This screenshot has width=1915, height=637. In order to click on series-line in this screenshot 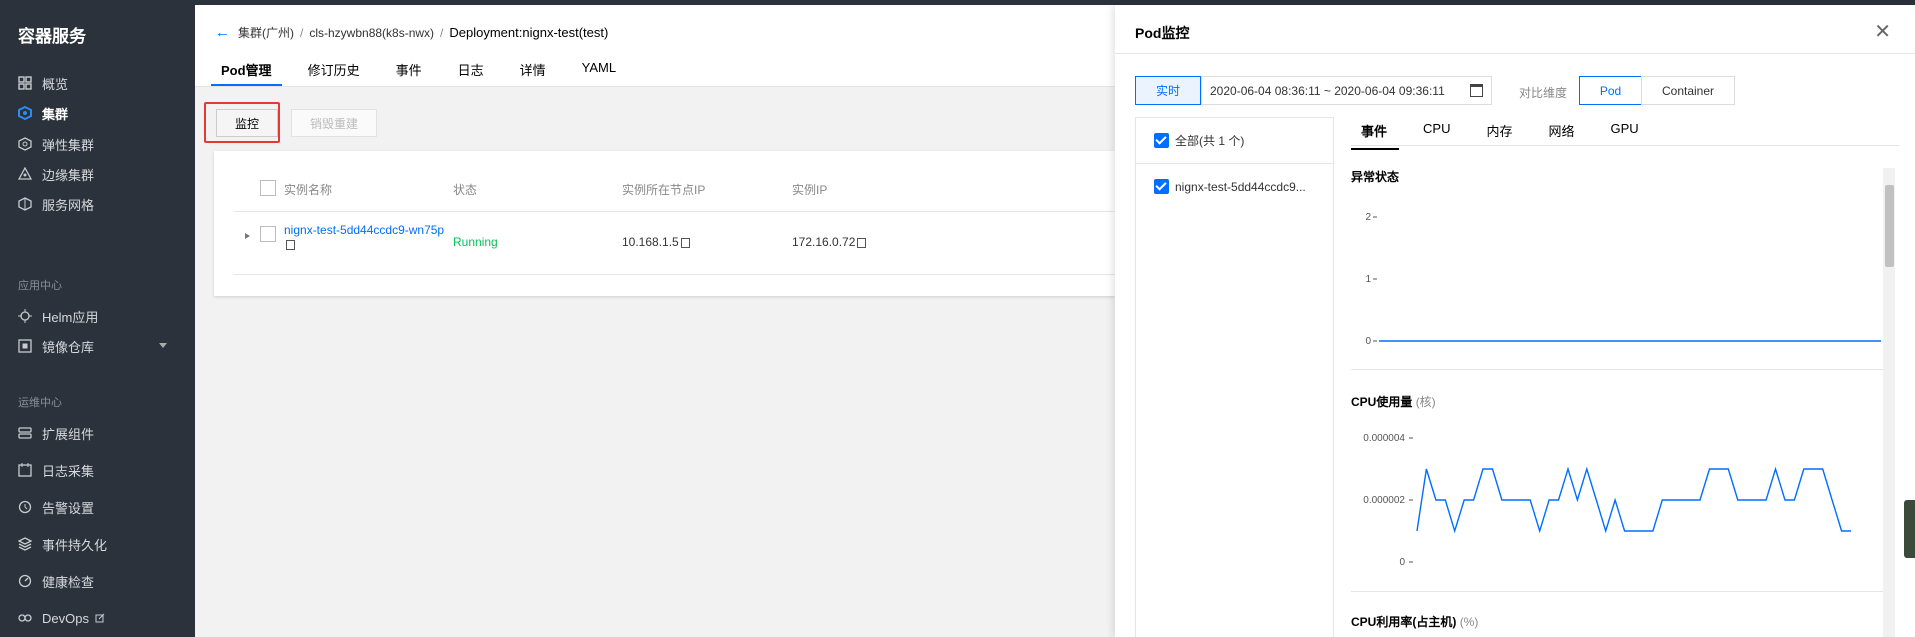, I will do `click(1633, 500)`.